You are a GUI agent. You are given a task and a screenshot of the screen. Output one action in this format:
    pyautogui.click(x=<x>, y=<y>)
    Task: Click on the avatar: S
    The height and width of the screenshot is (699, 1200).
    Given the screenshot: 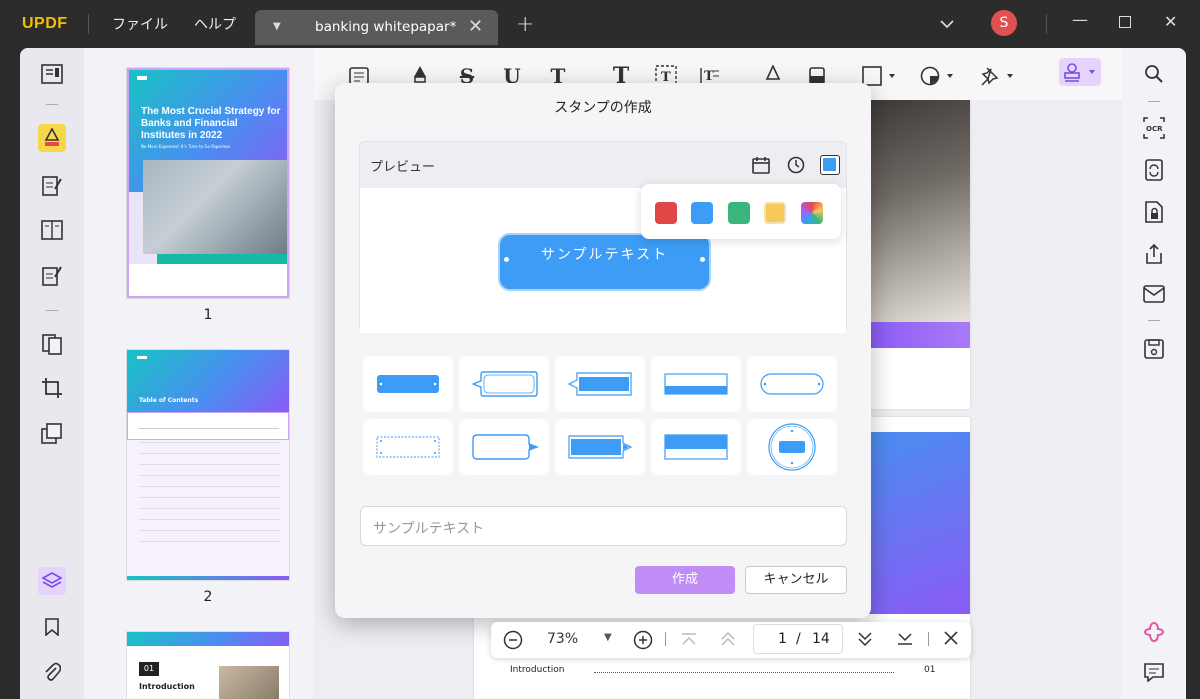 What is the action you would take?
    pyautogui.click(x=1004, y=23)
    